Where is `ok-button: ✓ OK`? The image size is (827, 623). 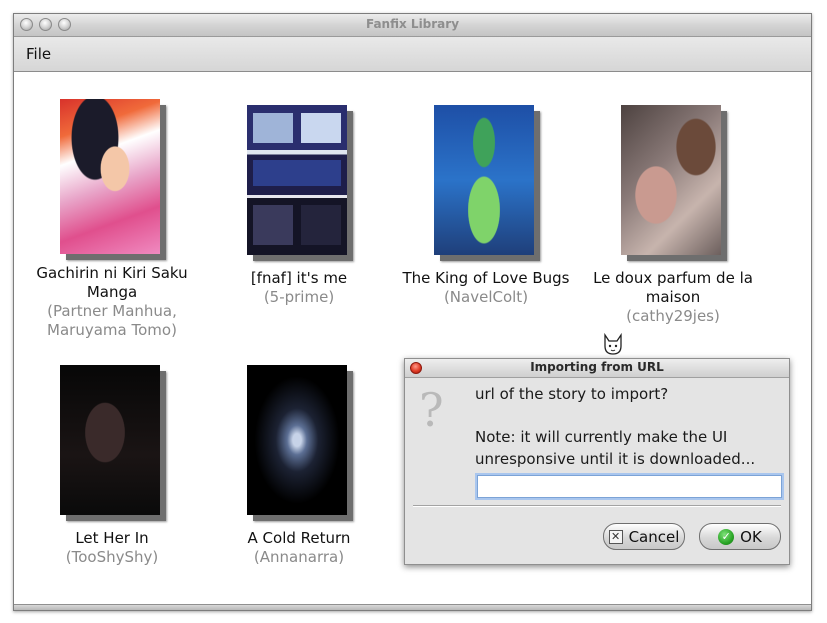
ok-button: ✓ OK is located at coordinates (740, 536).